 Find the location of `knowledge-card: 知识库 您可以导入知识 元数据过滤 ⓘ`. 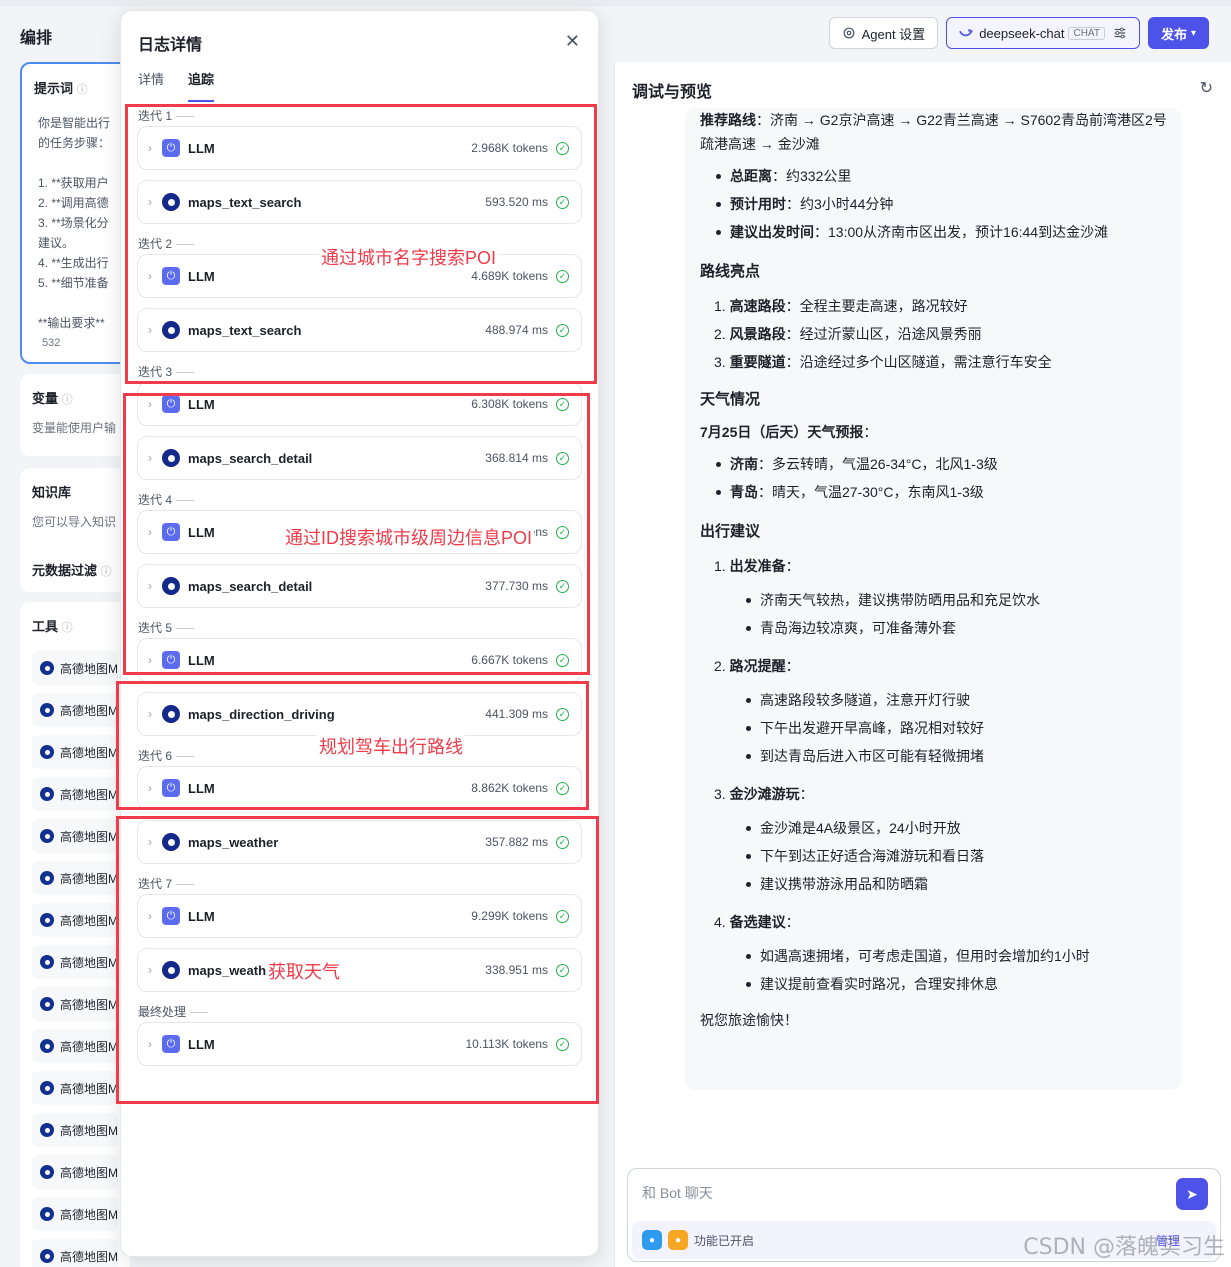

knowledge-card: 知识库 您可以导入知识 元数据过滤 ⓘ is located at coordinates (75, 530).